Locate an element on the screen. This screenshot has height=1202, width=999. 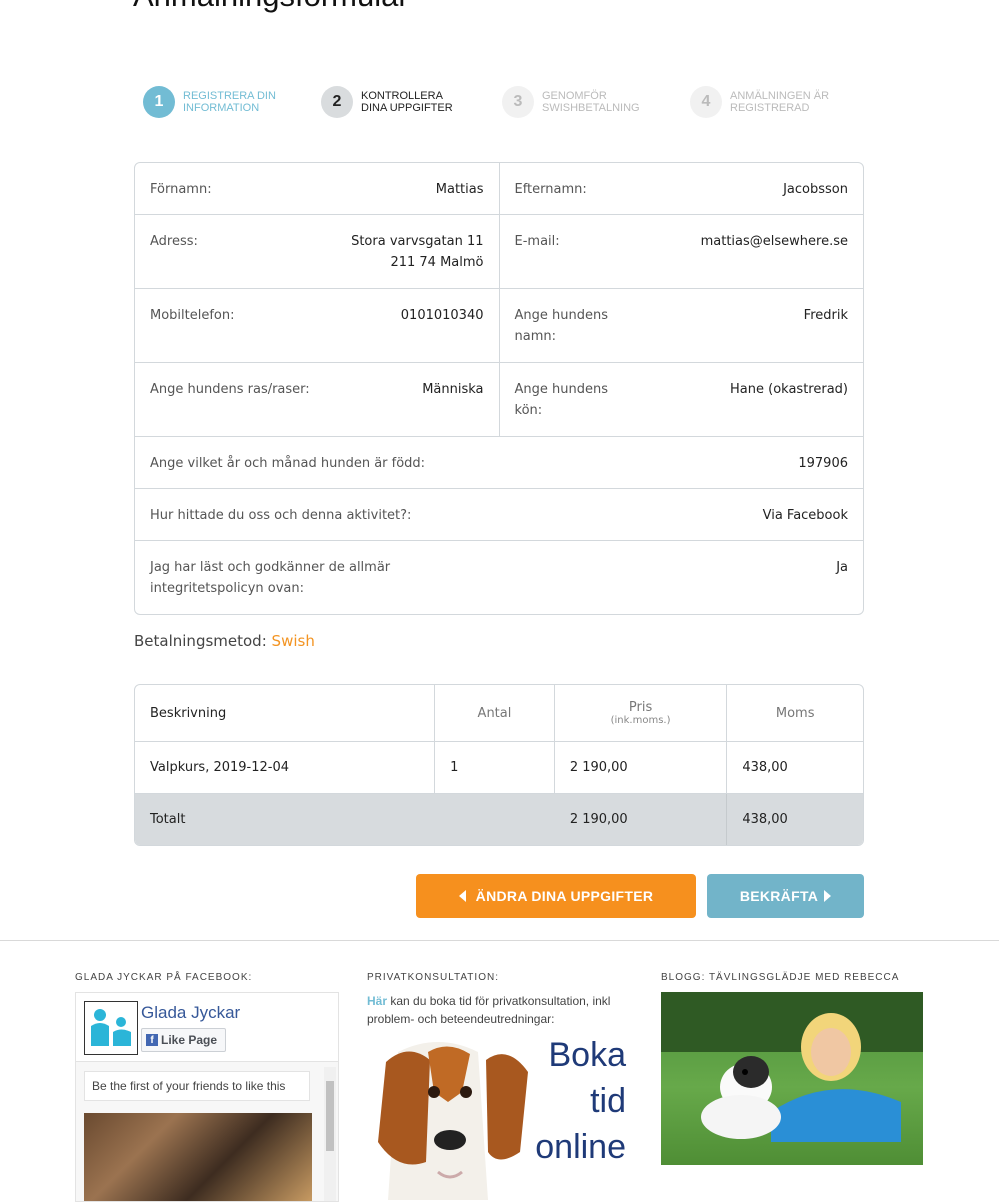
step-1: 1 REGISTRERA DIN INFORMATION is located at coordinates (218, 102).